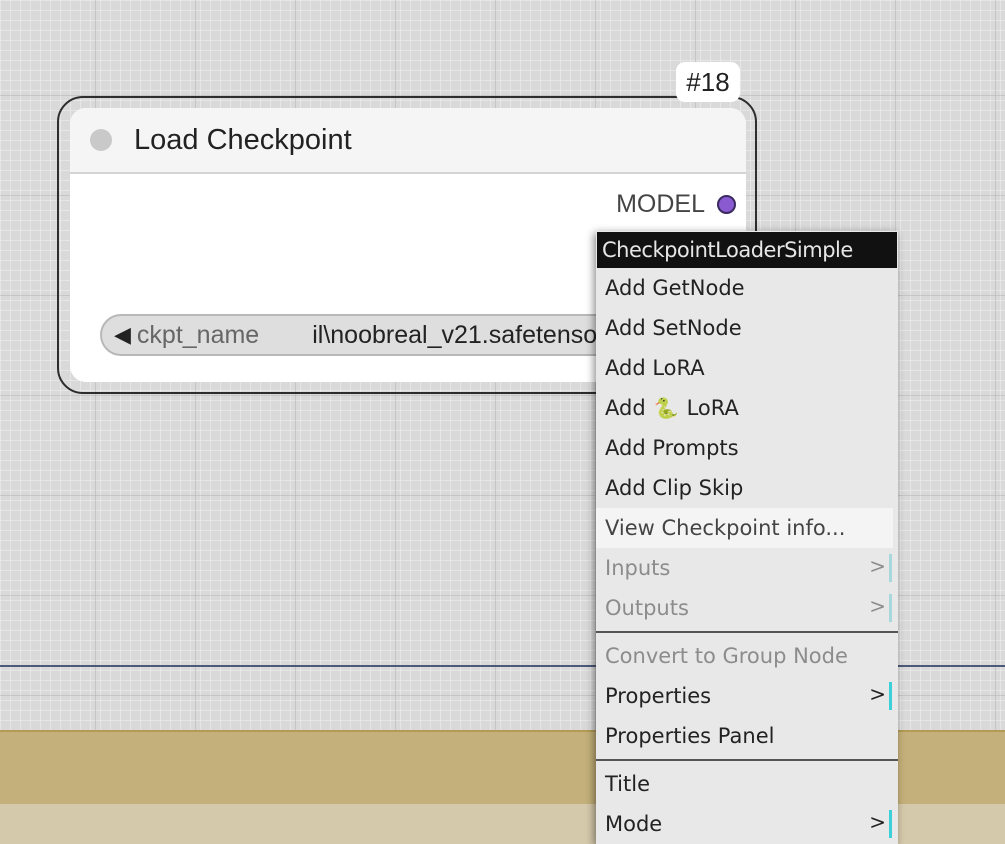 Image resolution: width=1005 pixels, height=844 pixels. What do you see at coordinates (726, 204) in the screenshot?
I see `output-slot-dot` at bounding box center [726, 204].